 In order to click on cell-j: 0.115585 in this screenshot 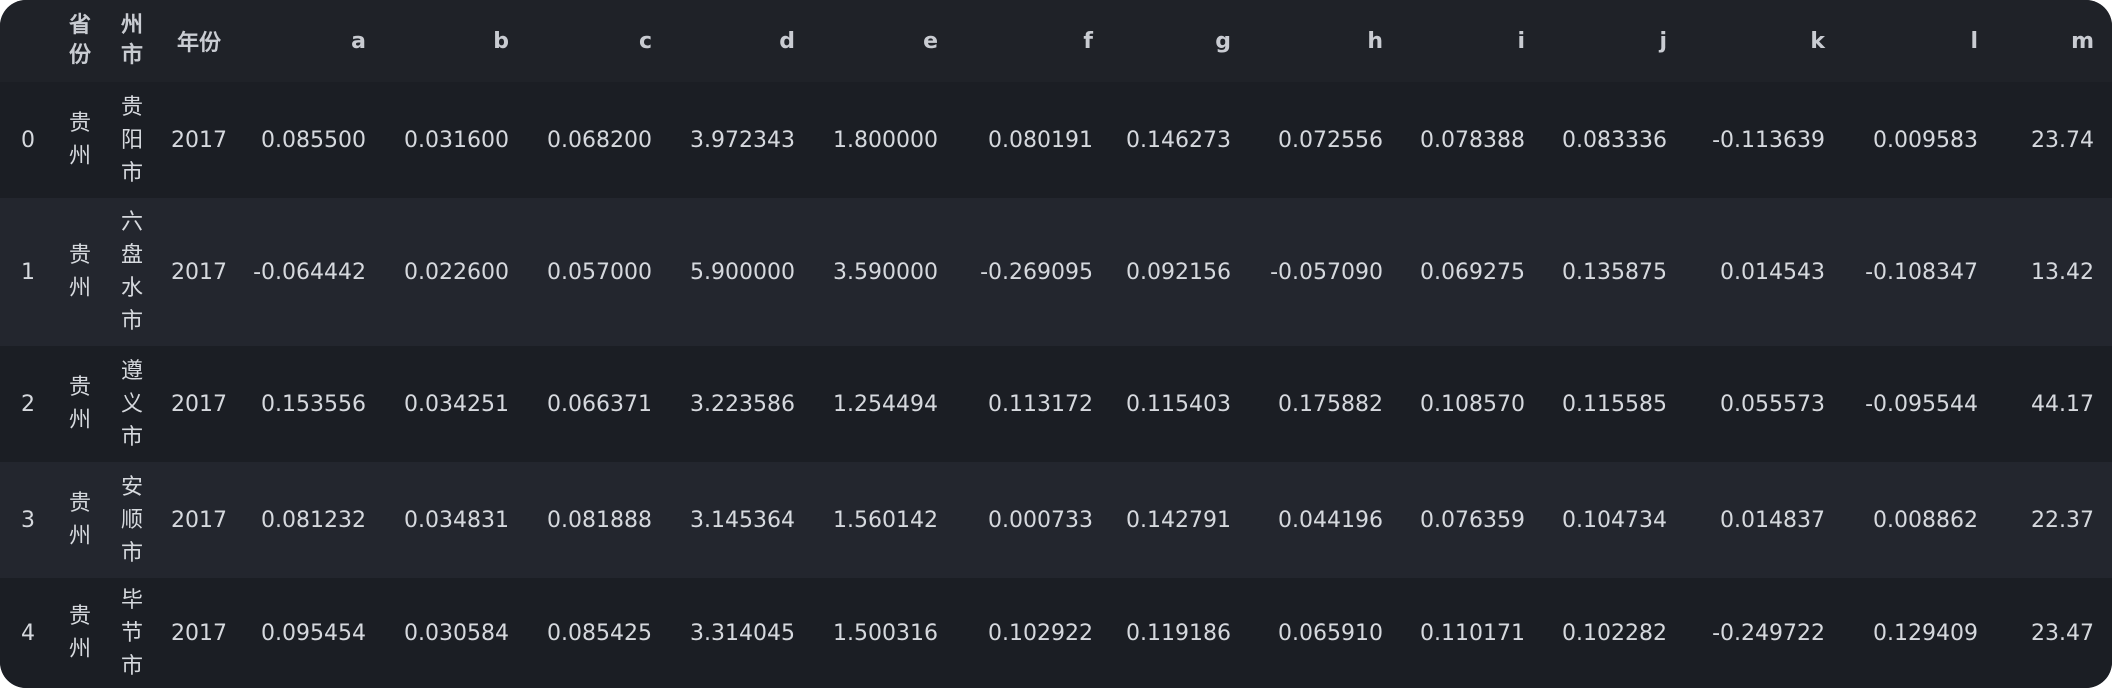, I will do `click(1616, 404)`.